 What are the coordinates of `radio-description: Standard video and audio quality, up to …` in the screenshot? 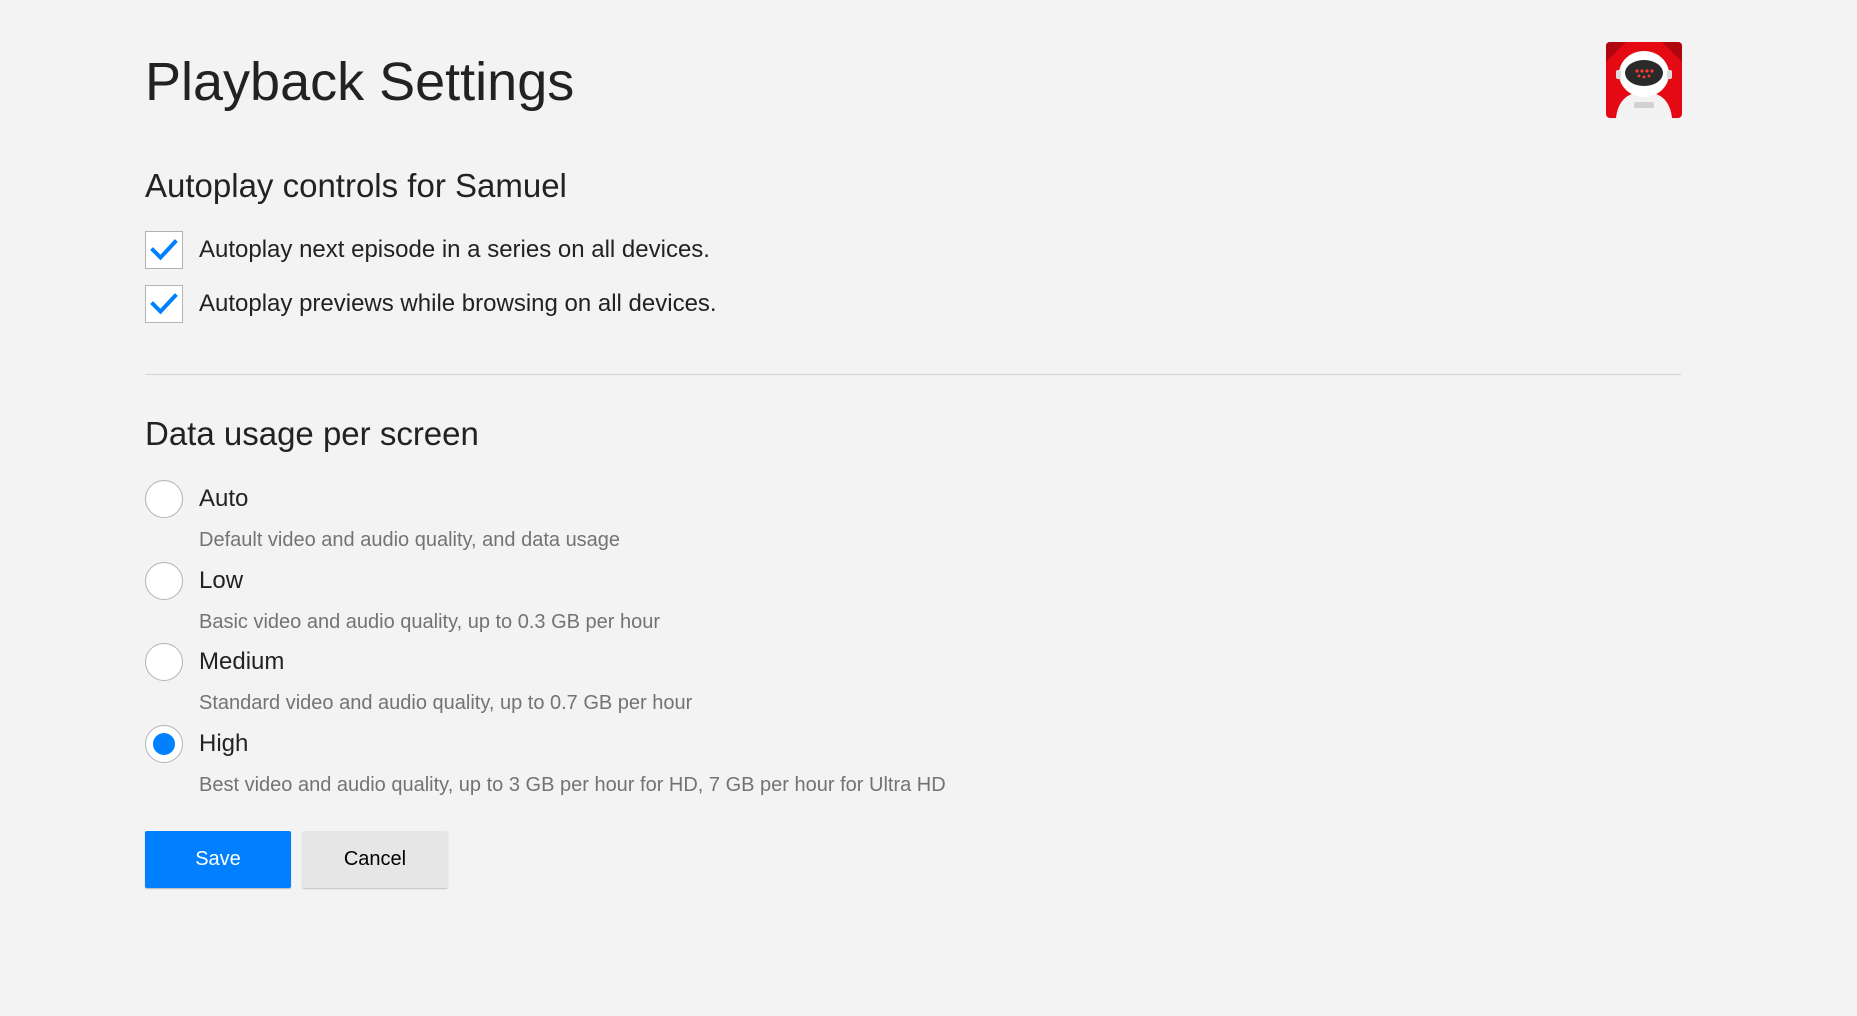 It's located at (446, 703).